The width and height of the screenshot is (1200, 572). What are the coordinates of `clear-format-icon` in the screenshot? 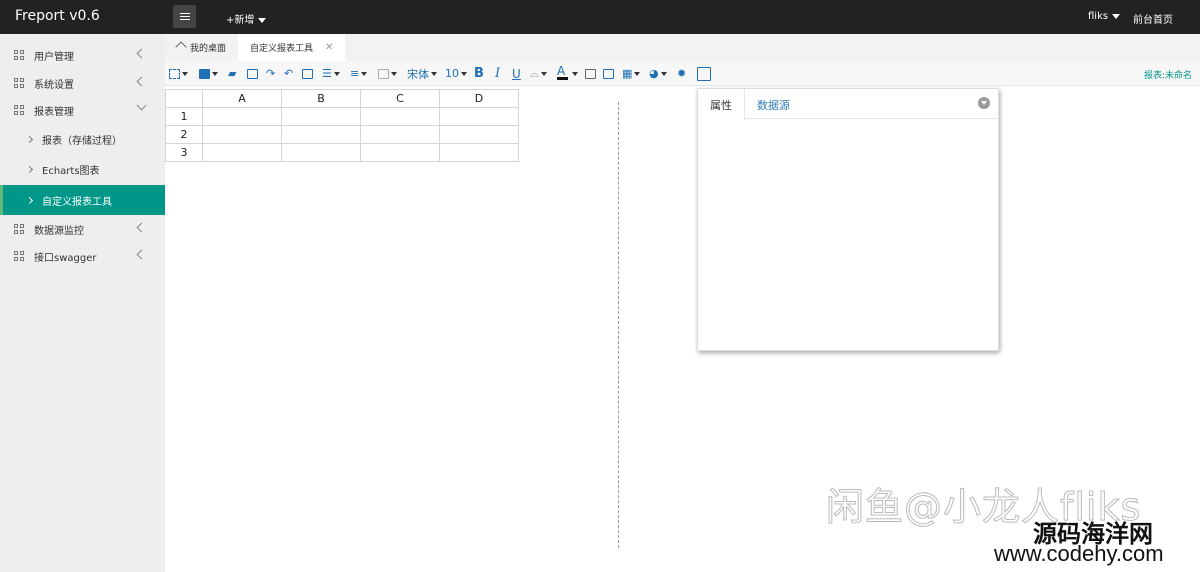 It's located at (590, 73).